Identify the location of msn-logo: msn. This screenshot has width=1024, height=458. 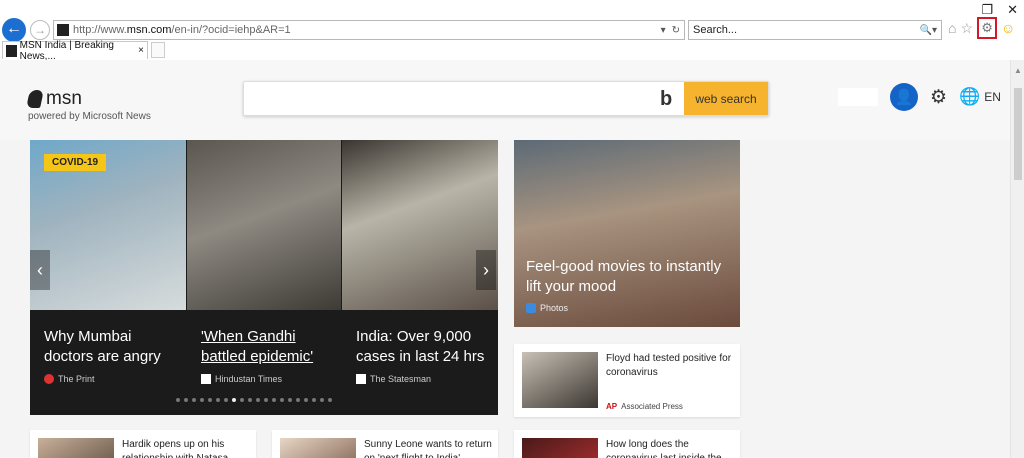
(54, 99).